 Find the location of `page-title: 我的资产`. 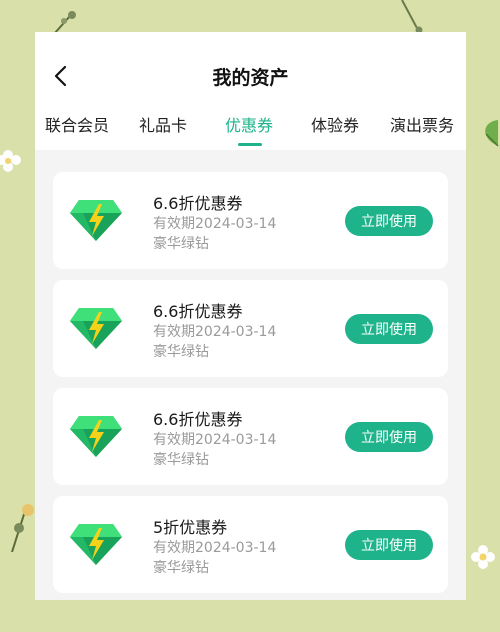

page-title: 我的资产 is located at coordinates (250, 78).